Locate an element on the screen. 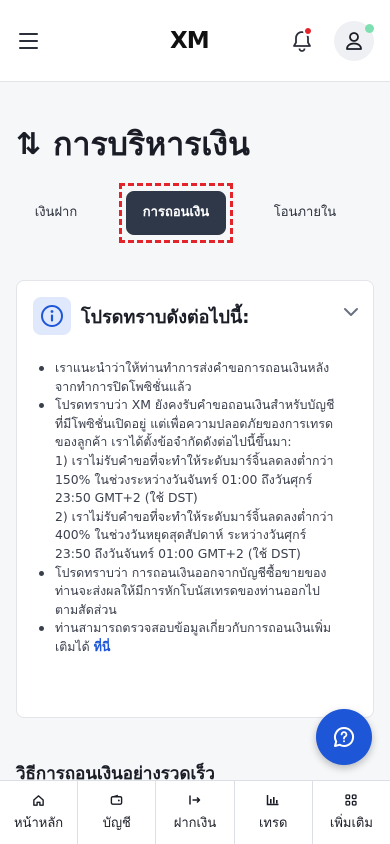 This screenshot has width=390, height=844. deposit-arrow-icon is located at coordinates (195, 800).